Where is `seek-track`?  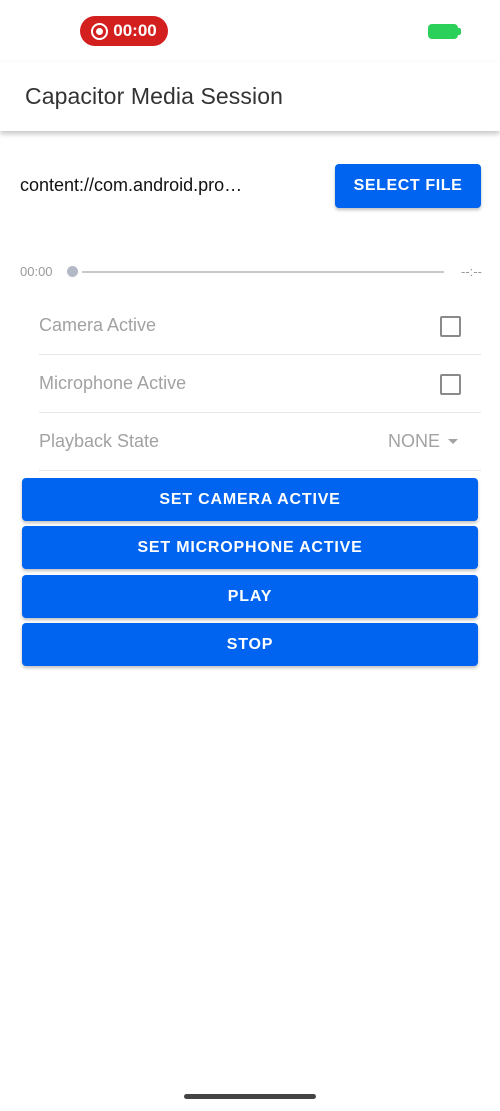
seek-track is located at coordinates (263, 272).